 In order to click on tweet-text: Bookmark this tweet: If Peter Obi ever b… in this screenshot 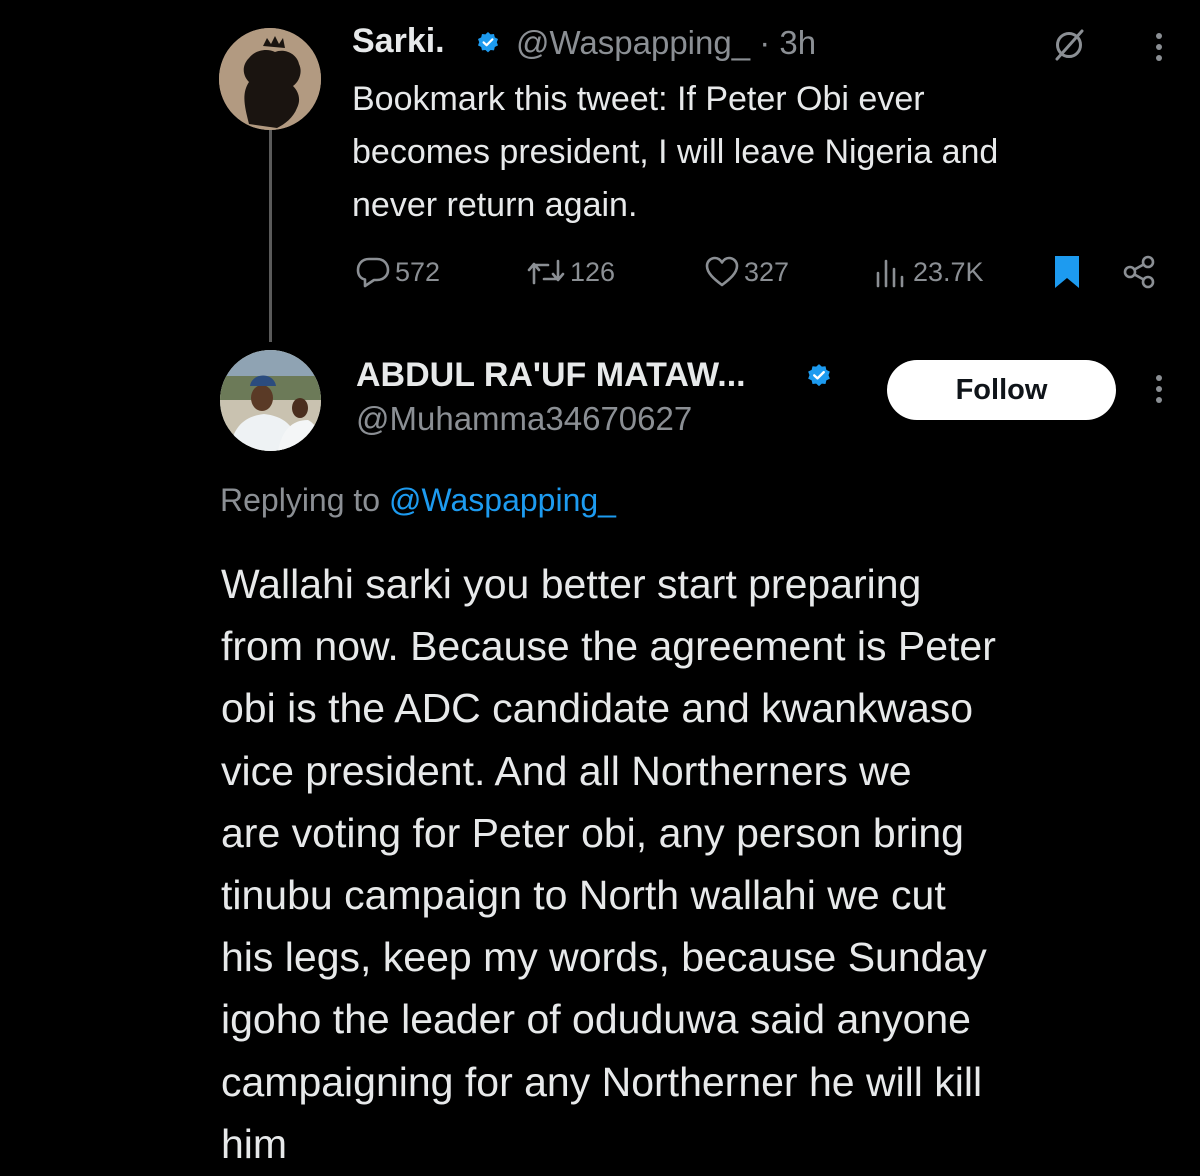, I will do `click(675, 152)`.